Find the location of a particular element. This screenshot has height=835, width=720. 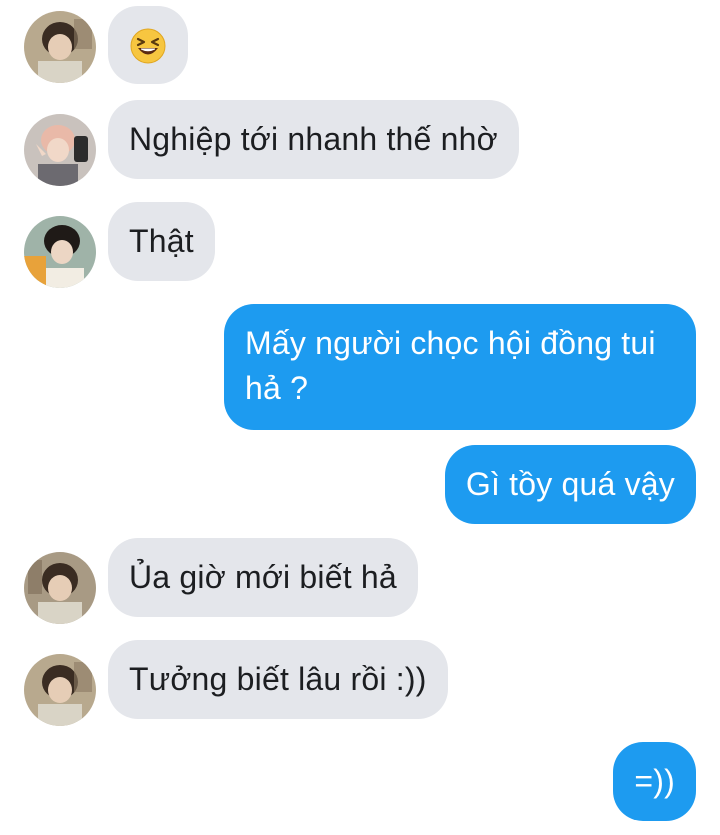

message-bubble-emoji is located at coordinates (148, 45).